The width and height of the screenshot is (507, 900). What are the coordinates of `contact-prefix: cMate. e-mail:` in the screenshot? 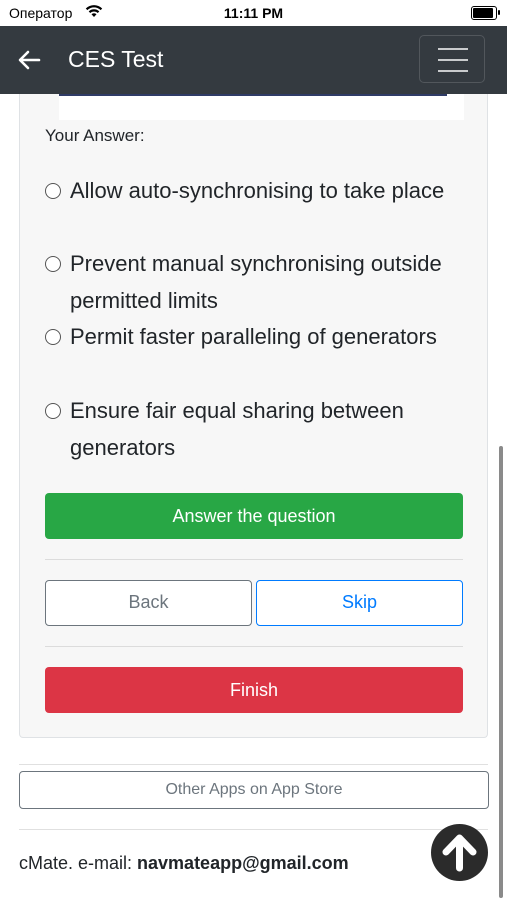 It's located at (78, 863).